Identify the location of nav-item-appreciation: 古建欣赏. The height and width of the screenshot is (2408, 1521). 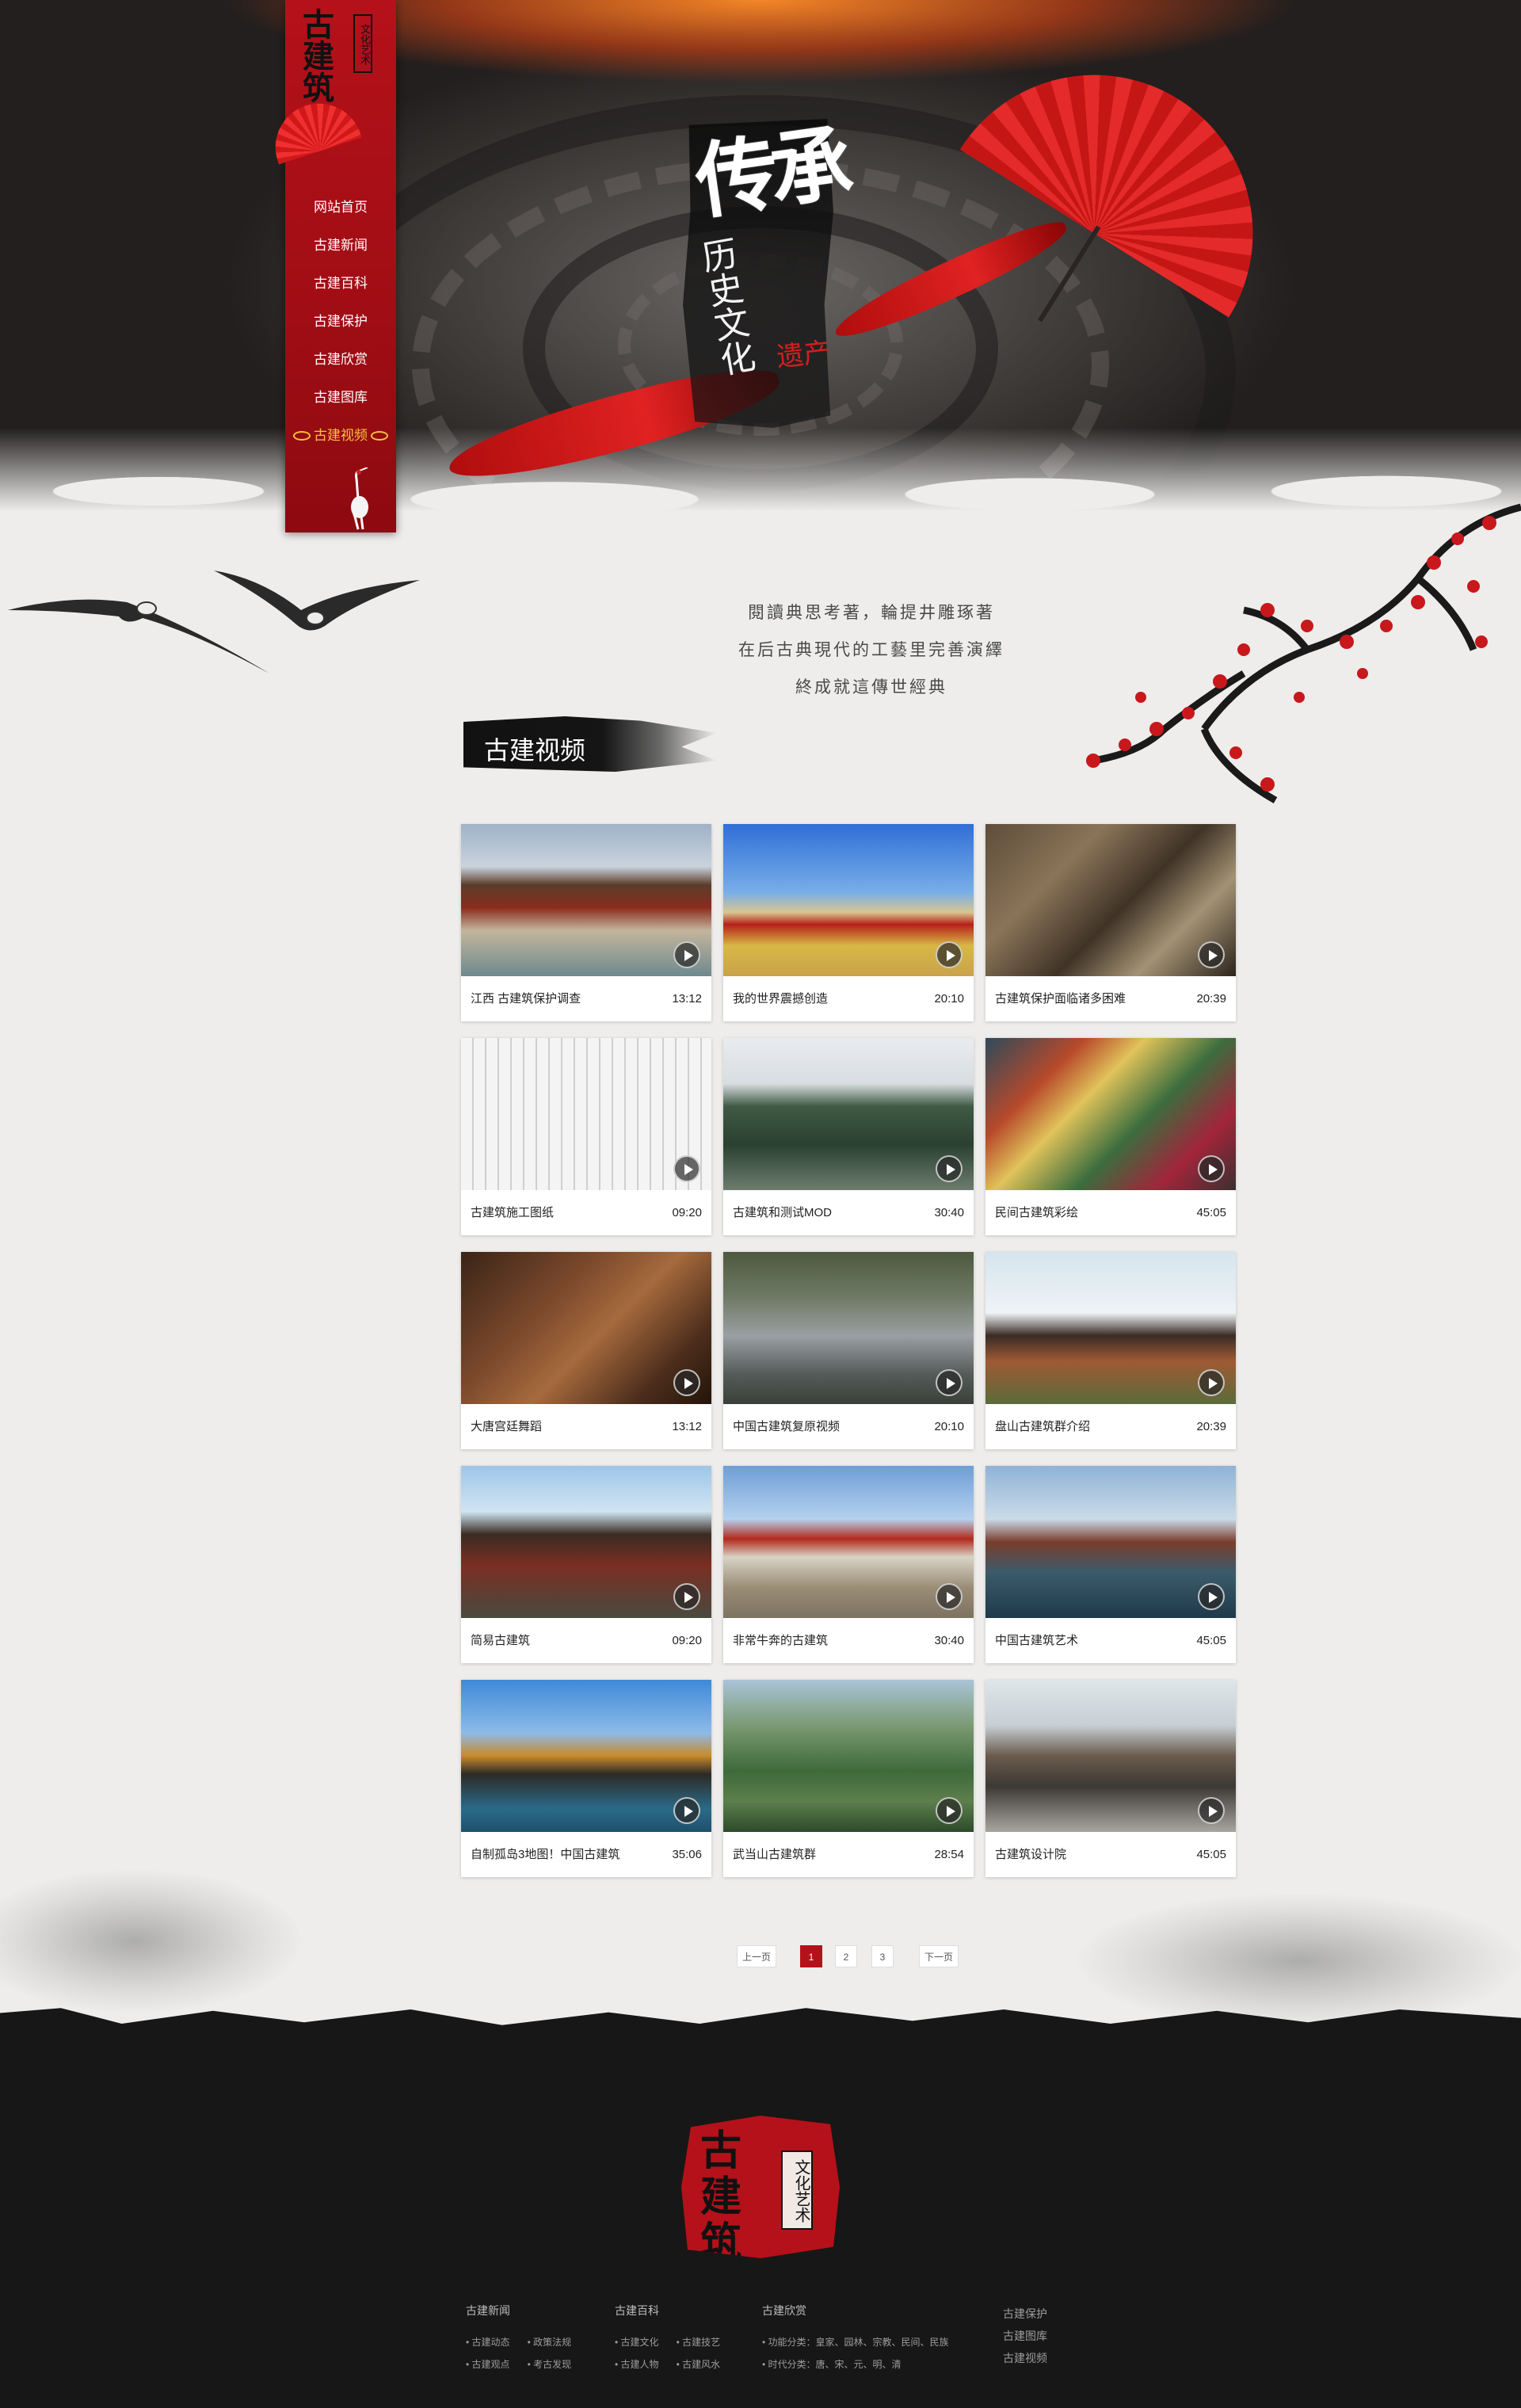
(341, 360).